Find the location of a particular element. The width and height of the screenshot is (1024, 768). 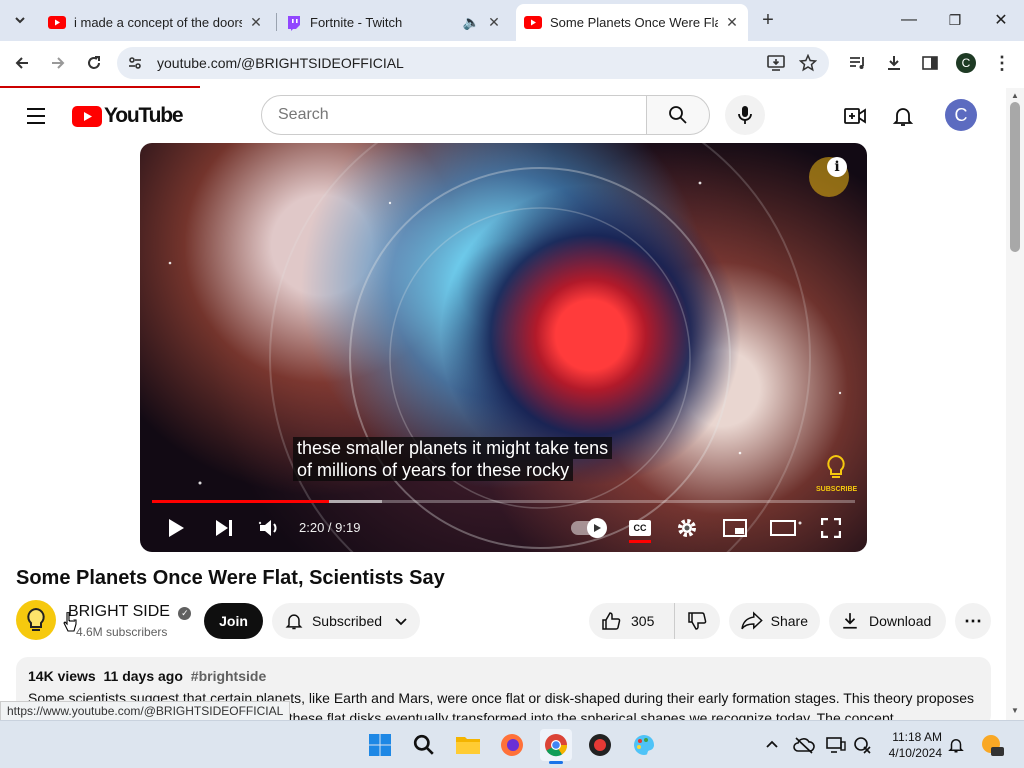

subscribe-watermark: SUBSCRIBE is located at coordinates (836, 473).